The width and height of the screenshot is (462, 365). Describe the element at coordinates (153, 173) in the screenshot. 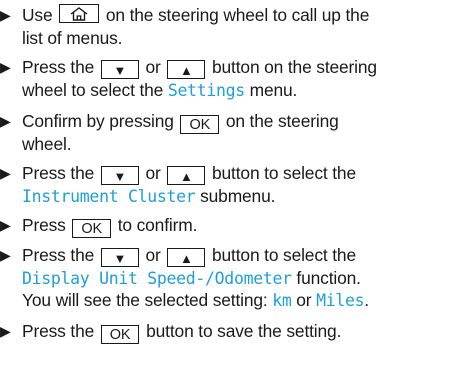

I see `step-4-text-2: or` at that location.